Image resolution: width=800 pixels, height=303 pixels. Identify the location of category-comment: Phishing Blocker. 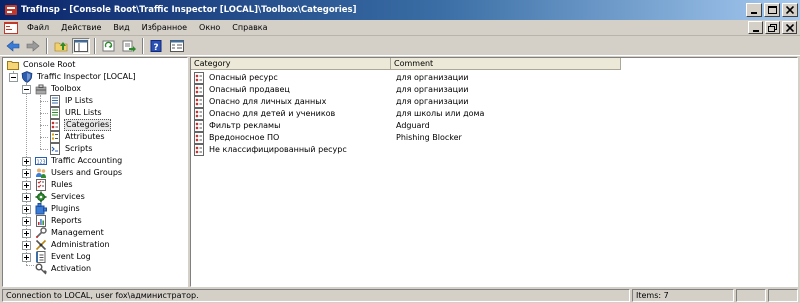
(429, 137).